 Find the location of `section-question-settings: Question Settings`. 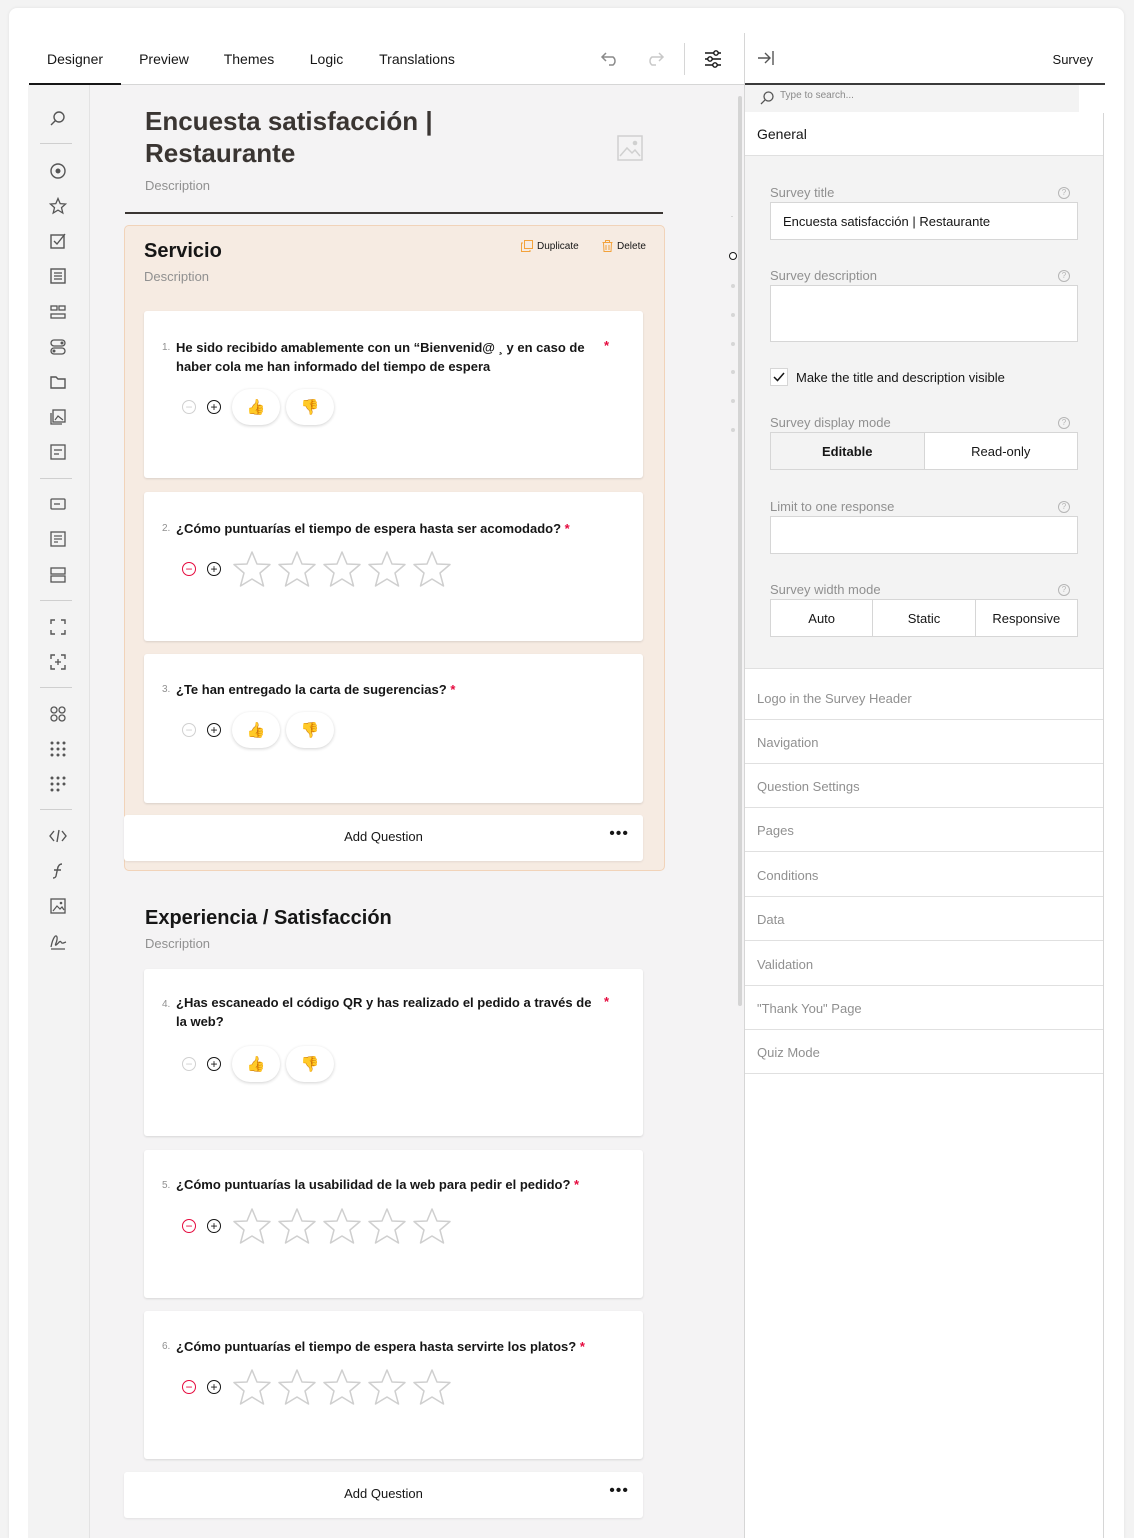

section-question-settings: Question Settings is located at coordinates (924, 786).